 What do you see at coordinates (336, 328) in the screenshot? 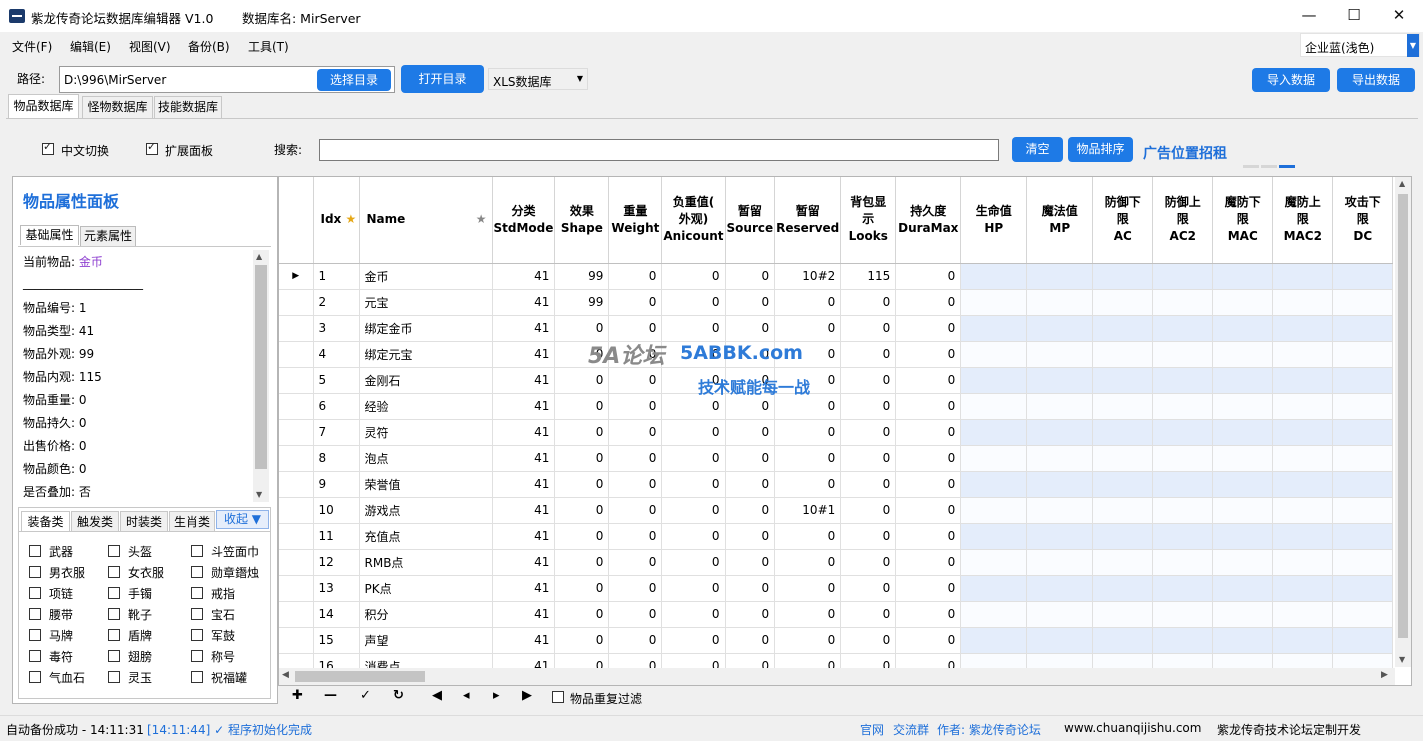
I see `table-cell: 3` at bounding box center [336, 328].